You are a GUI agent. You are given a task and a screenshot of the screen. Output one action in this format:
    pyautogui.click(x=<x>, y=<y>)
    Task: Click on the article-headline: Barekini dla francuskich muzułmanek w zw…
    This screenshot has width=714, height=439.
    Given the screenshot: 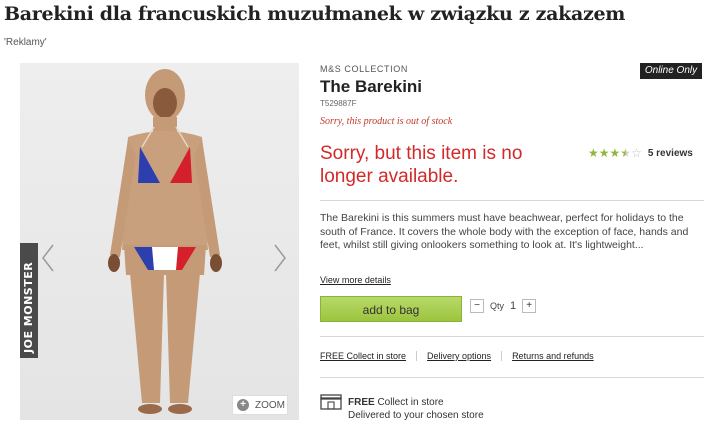 What is the action you would take?
    pyautogui.click(x=315, y=14)
    